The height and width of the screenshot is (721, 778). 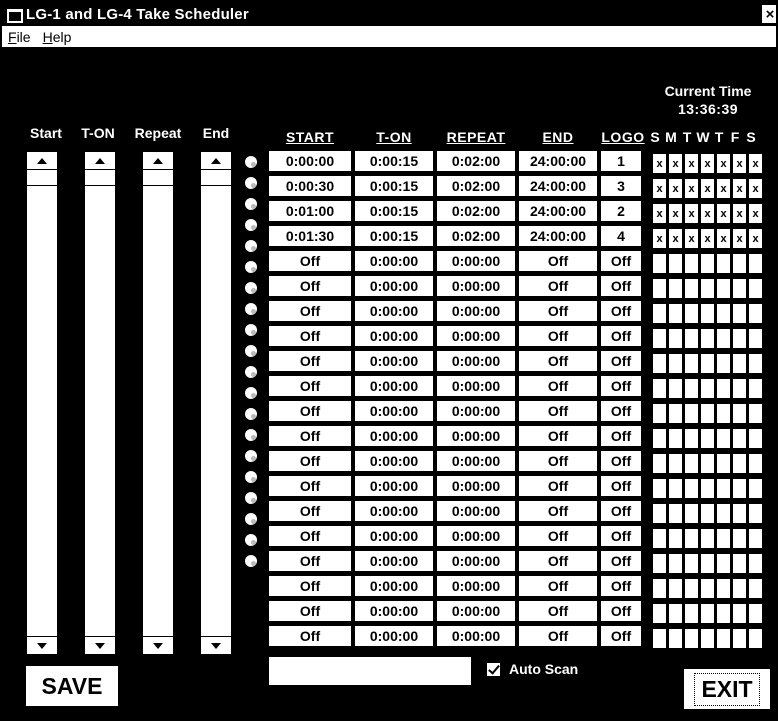 What do you see at coordinates (158, 403) in the screenshot?
I see `repeat-scrollbar` at bounding box center [158, 403].